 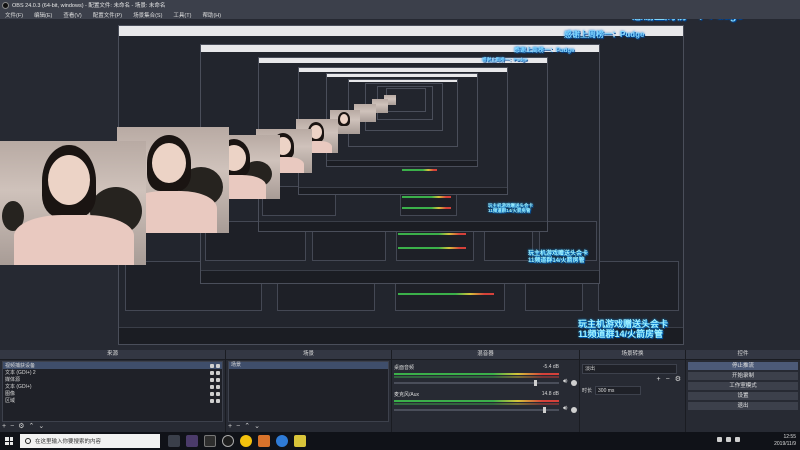 What do you see at coordinates (618, 390) in the screenshot?
I see `duration-input` at bounding box center [618, 390].